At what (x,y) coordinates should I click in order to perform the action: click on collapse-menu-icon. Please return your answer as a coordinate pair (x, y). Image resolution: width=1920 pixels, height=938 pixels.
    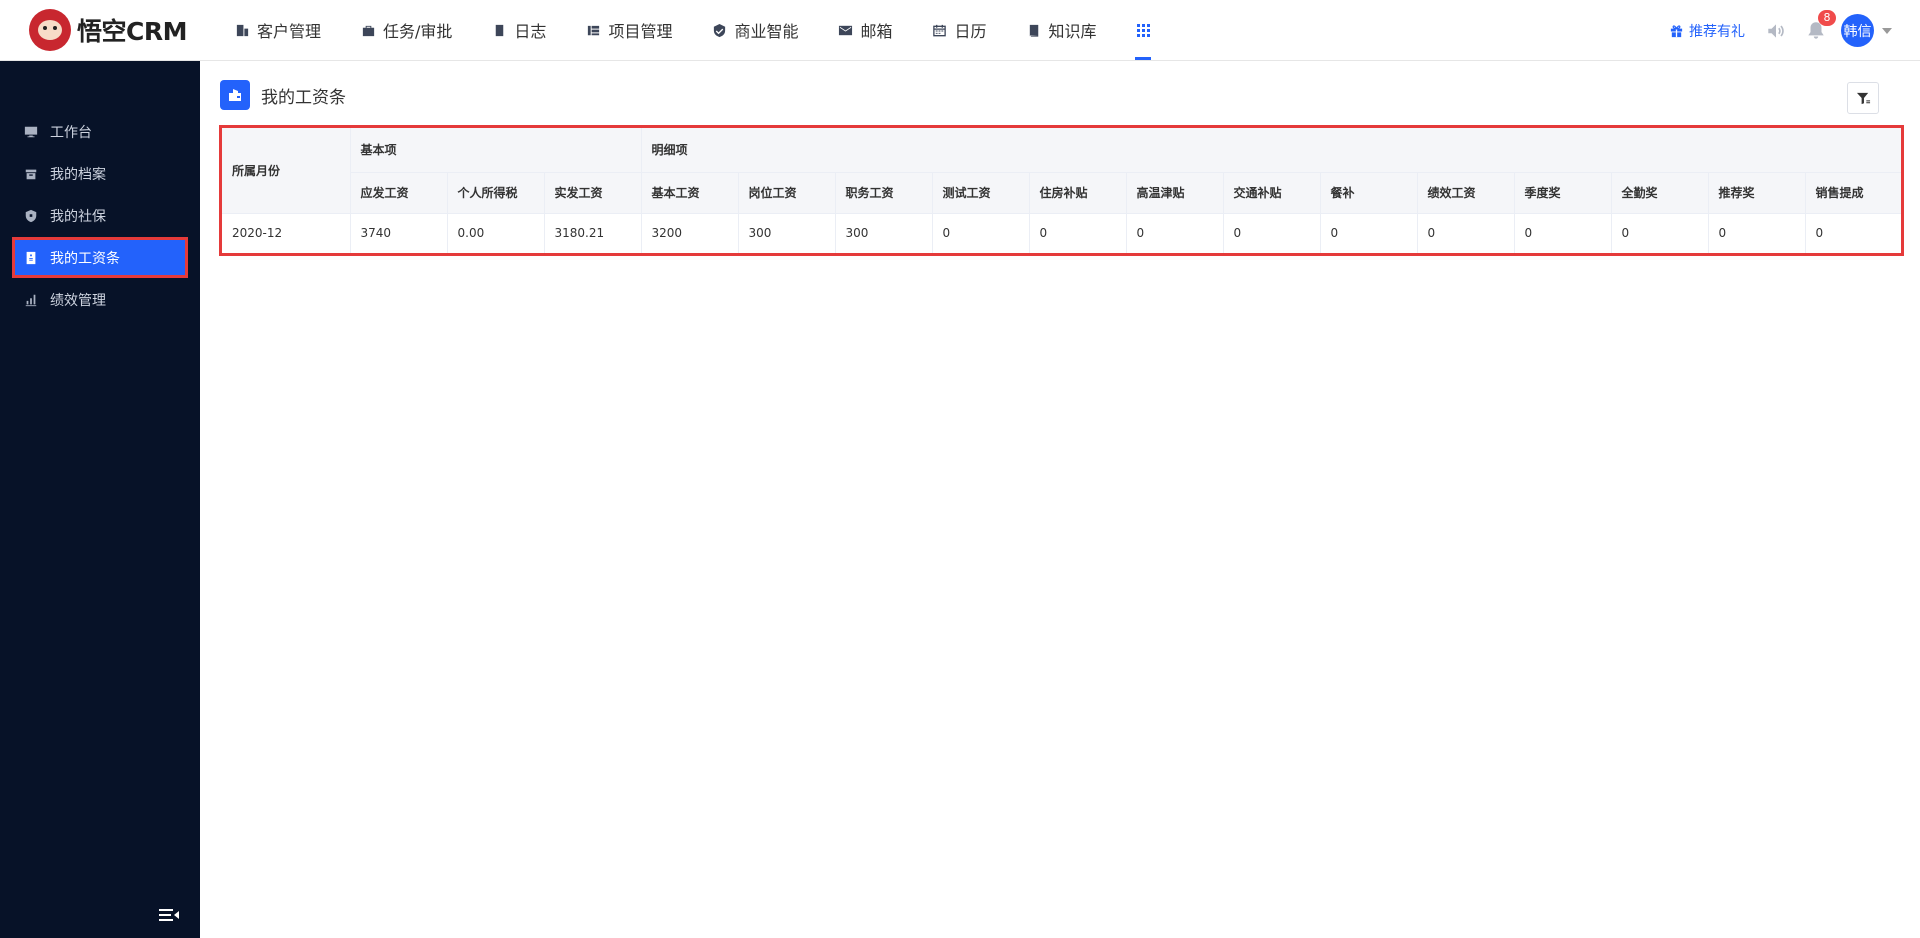
    Looking at the image, I should click on (169, 915).